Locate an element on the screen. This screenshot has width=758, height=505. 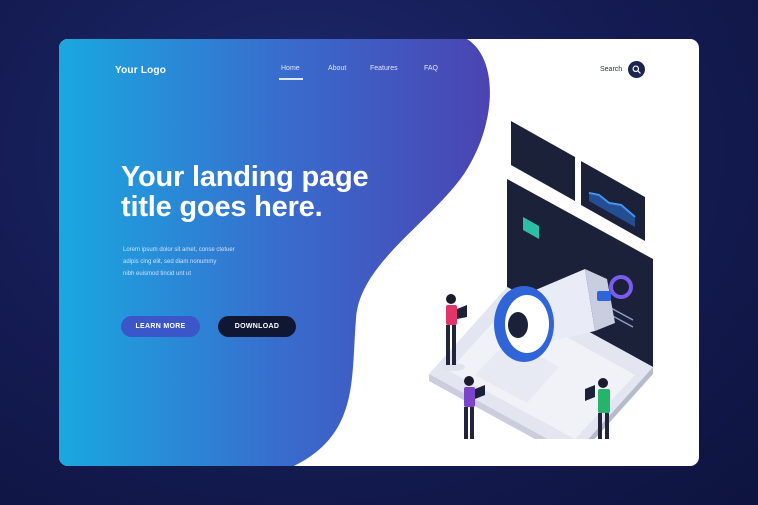
hero-title-line-1: Your landing page is located at coordinates (245, 177).